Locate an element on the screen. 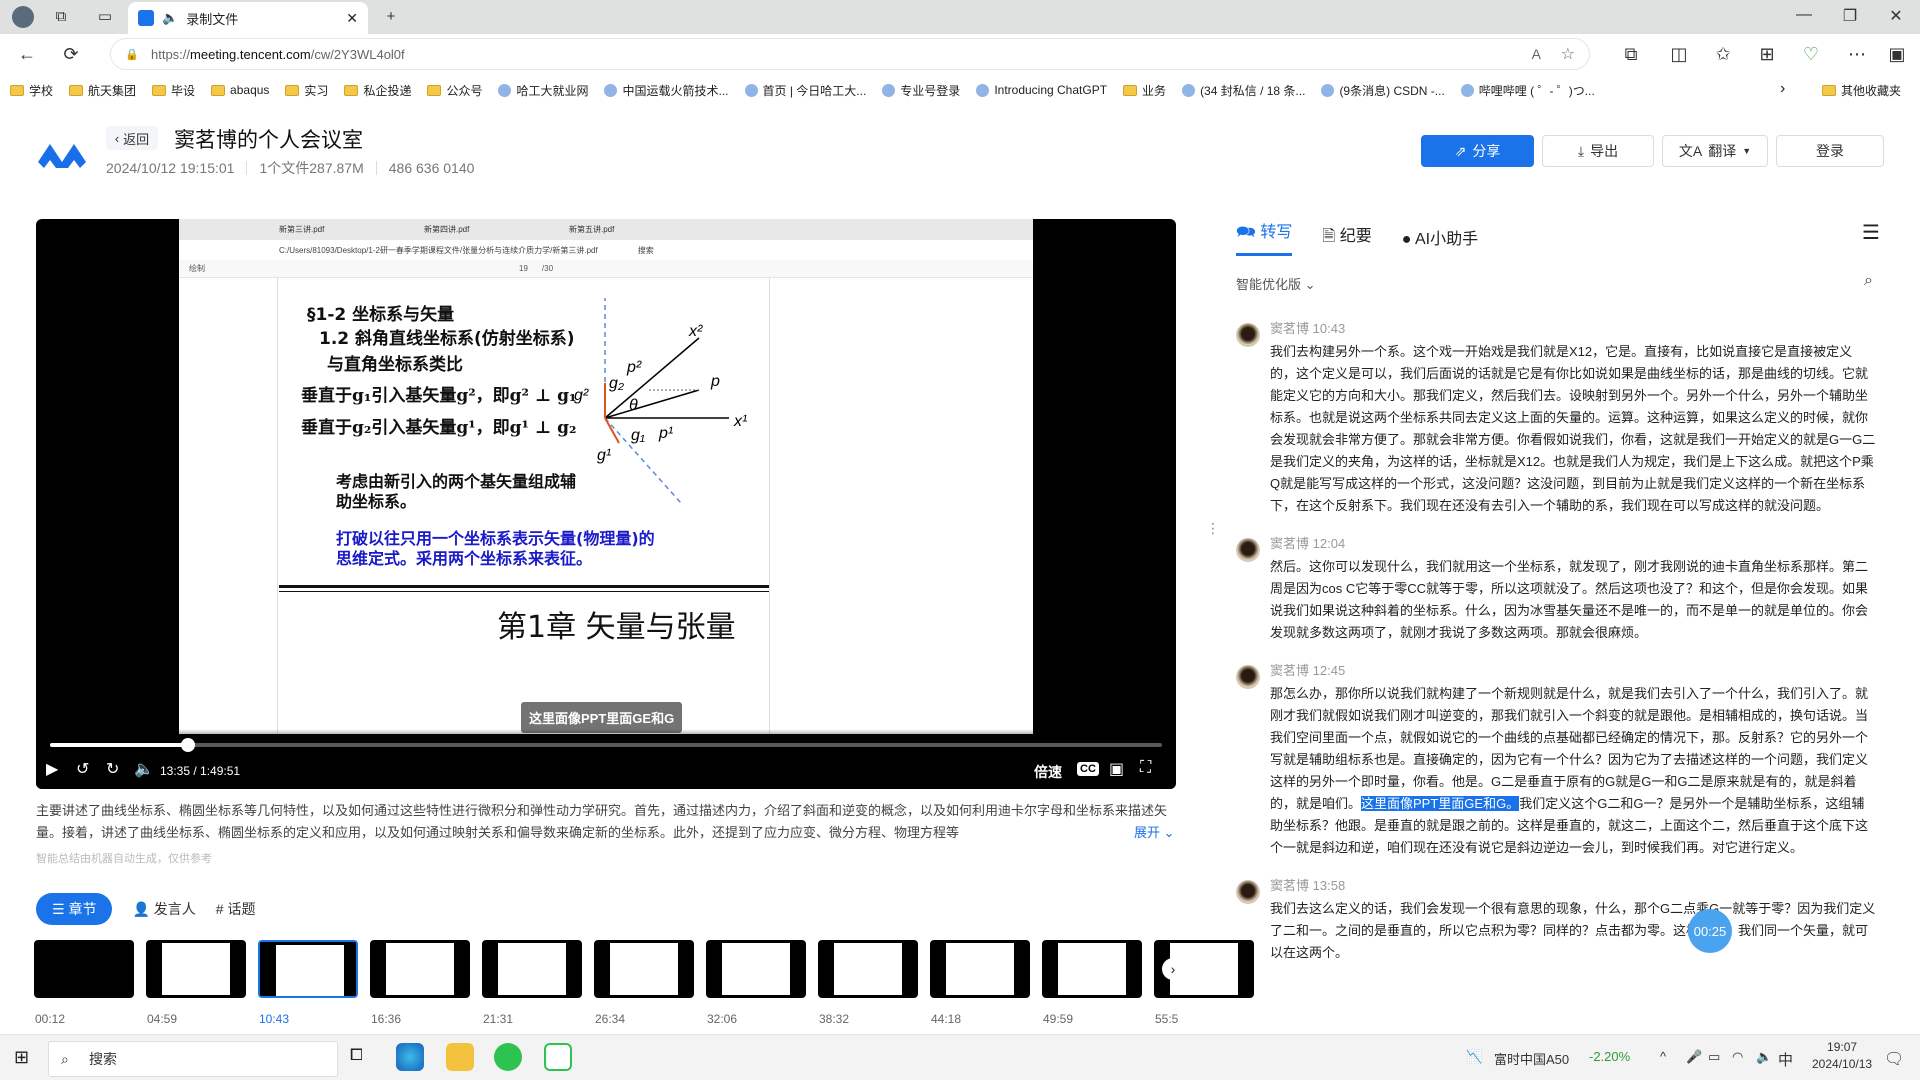 This screenshot has height=1080, width=1920. chapter-time: 38:32 is located at coordinates (834, 1019).